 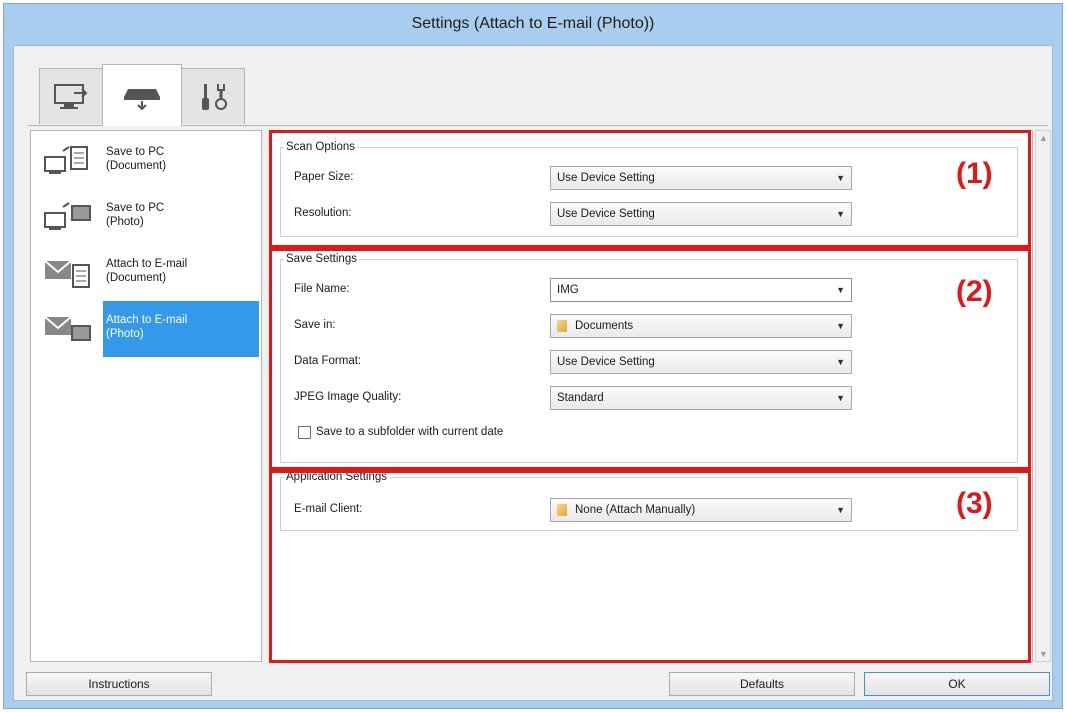 What do you see at coordinates (606, 362) in the screenshot?
I see `data-format-value: Use Device Setting` at bounding box center [606, 362].